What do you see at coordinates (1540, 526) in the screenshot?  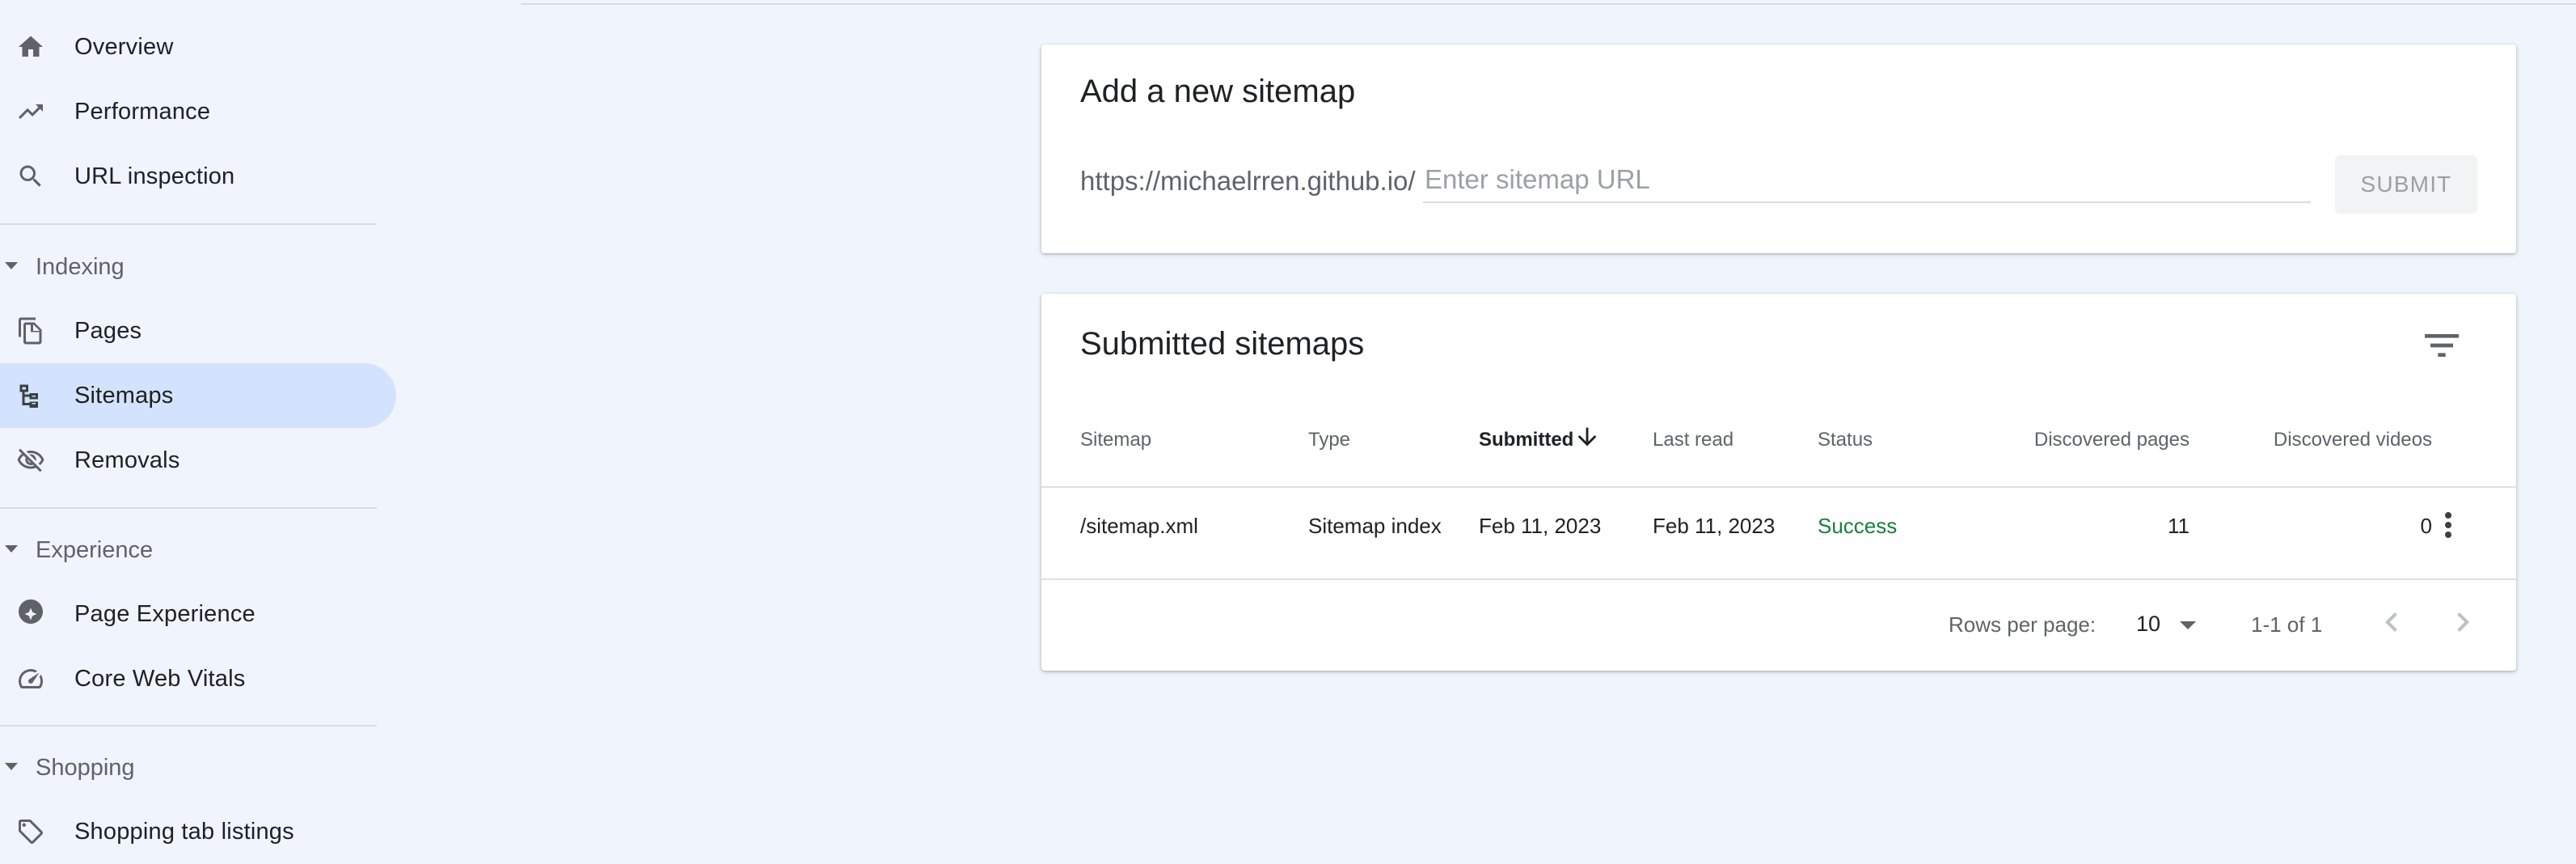 I see `cell-submitted: Feb 11, 2023` at bounding box center [1540, 526].